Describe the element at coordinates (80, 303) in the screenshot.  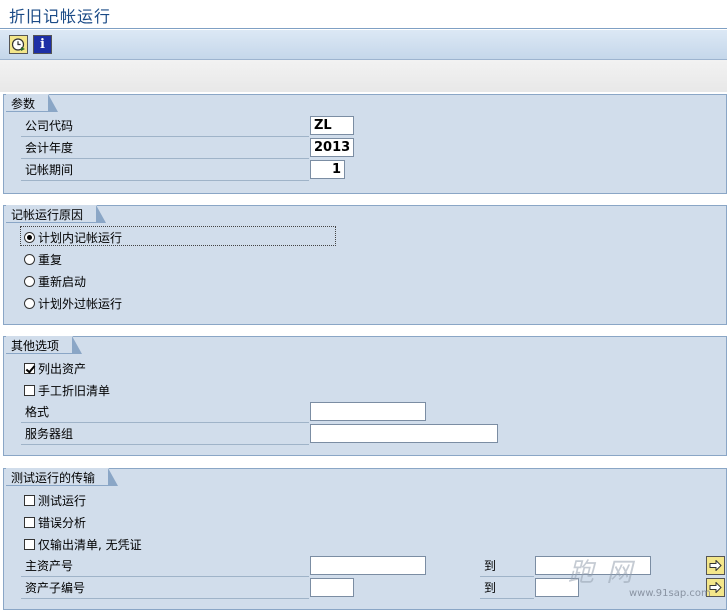
I see `radio-unplanned-run-label: 计划外过帐运行` at that location.